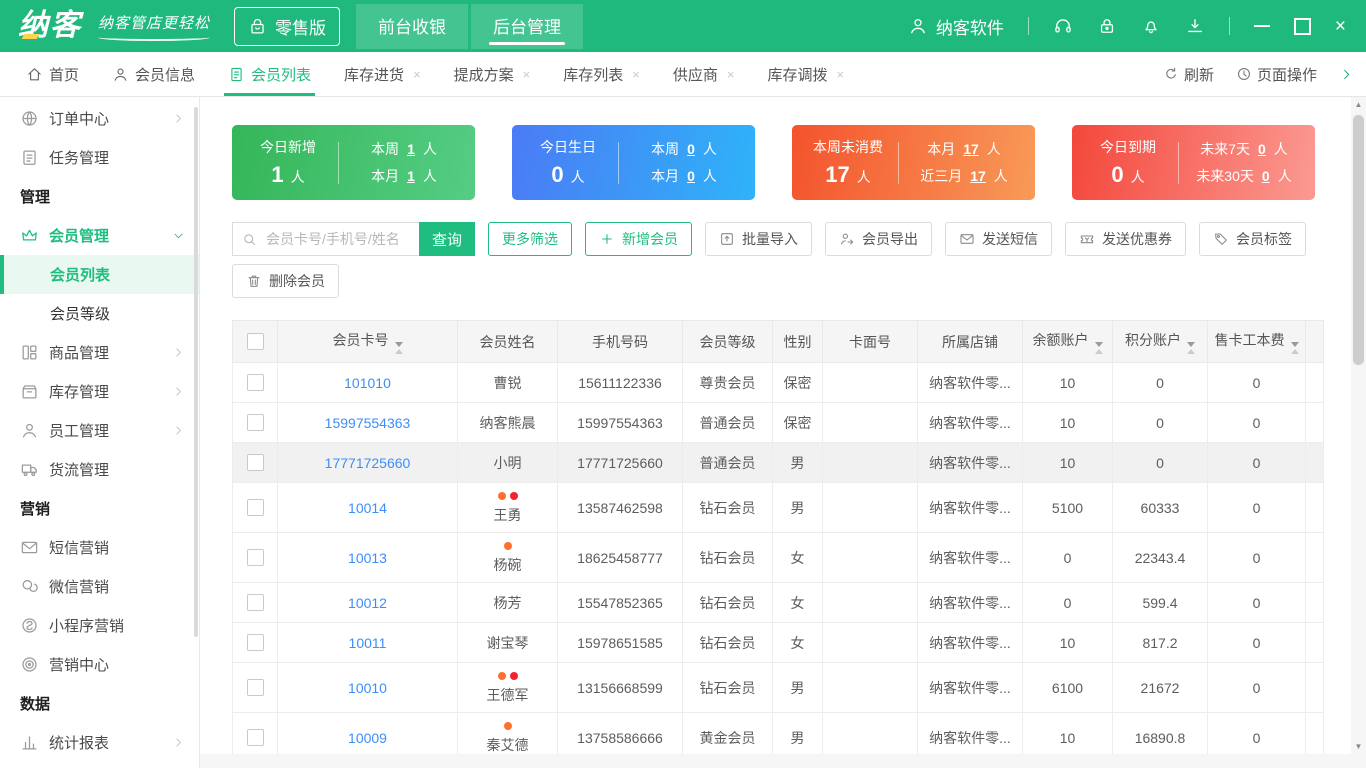  I want to click on query-button: 查询, so click(447, 239).